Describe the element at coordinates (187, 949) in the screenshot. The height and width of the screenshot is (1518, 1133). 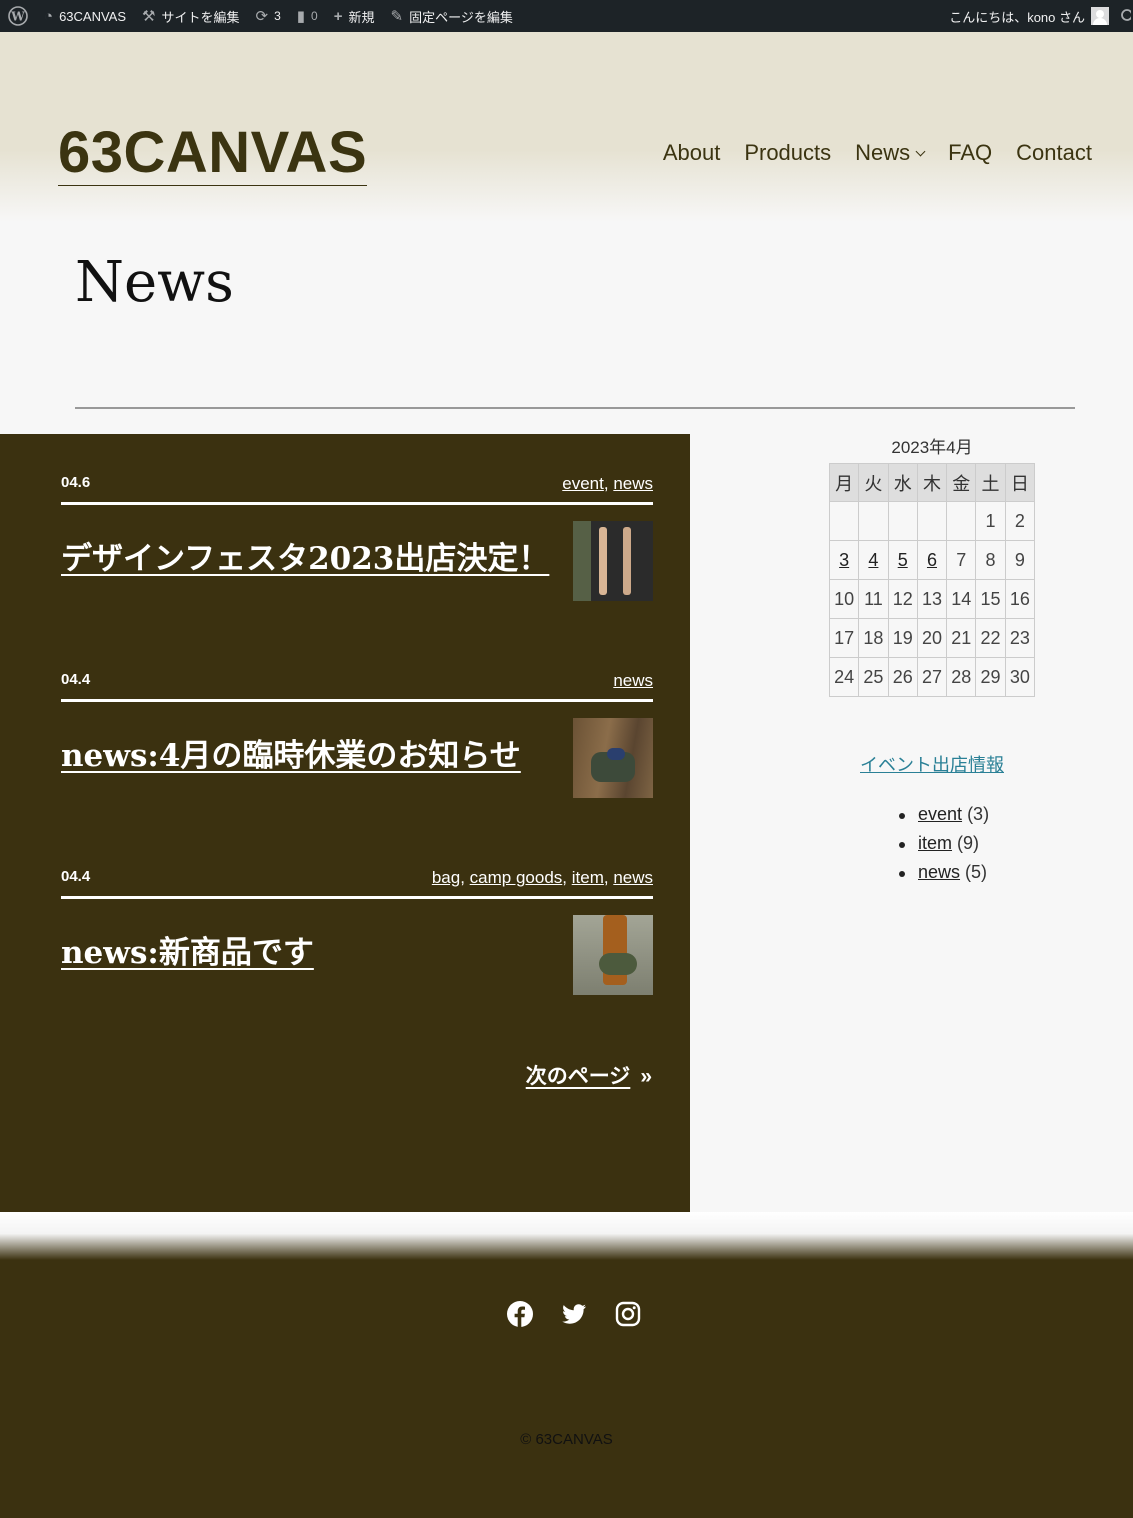
I see `post-title-link: news:新商品です` at that location.